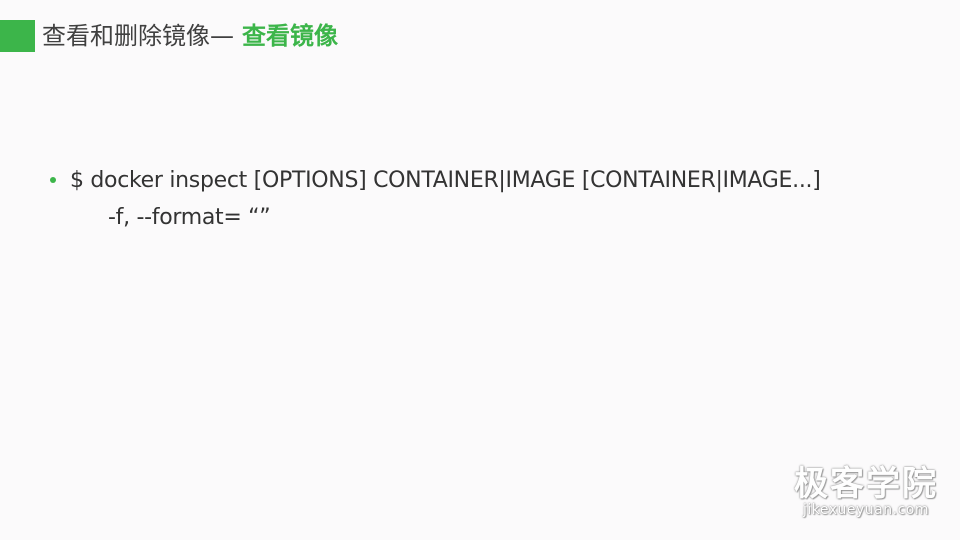 The width and height of the screenshot is (960, 540). I want to click on title-accent-bar, so click(17, 36).